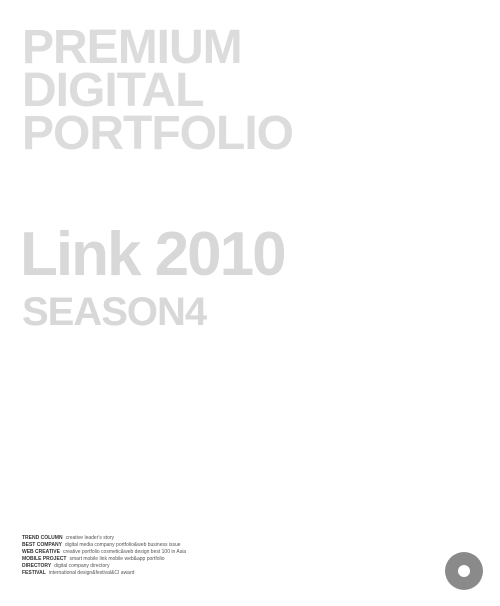  I want to click on contents-key: MOBILE PROJECT, so click(44, 559).